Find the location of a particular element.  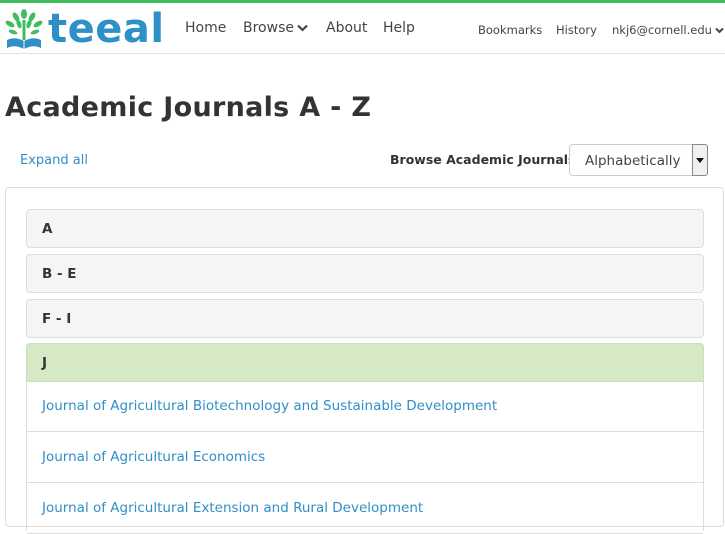

nav-browse: Browse is located at coordinates (275, 28).